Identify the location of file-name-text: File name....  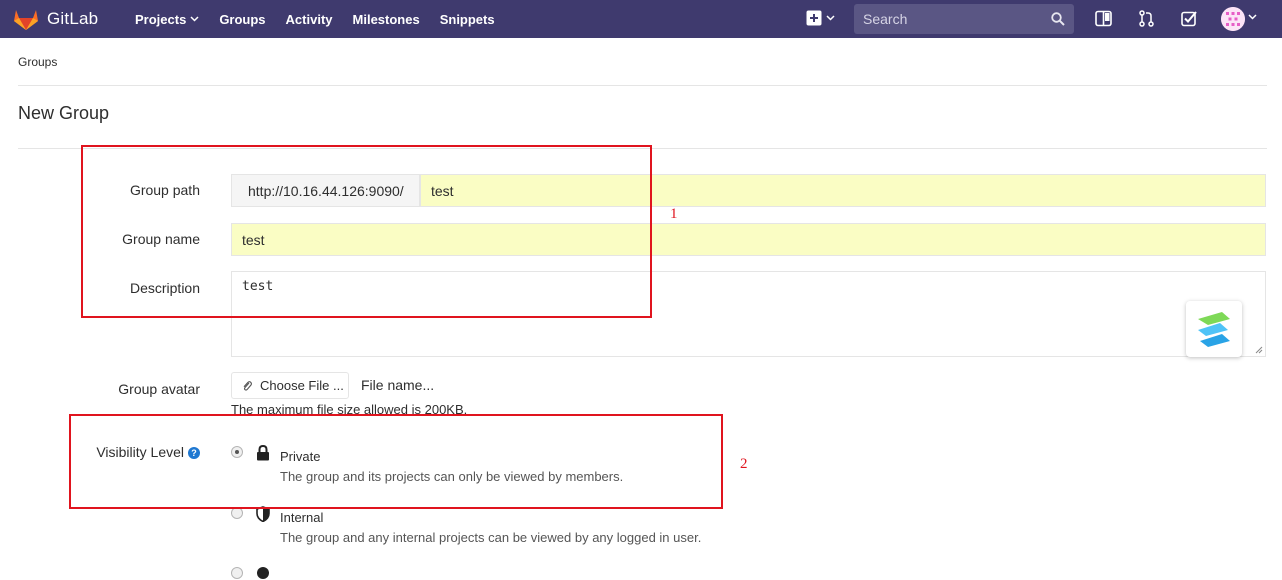
(398, 385).